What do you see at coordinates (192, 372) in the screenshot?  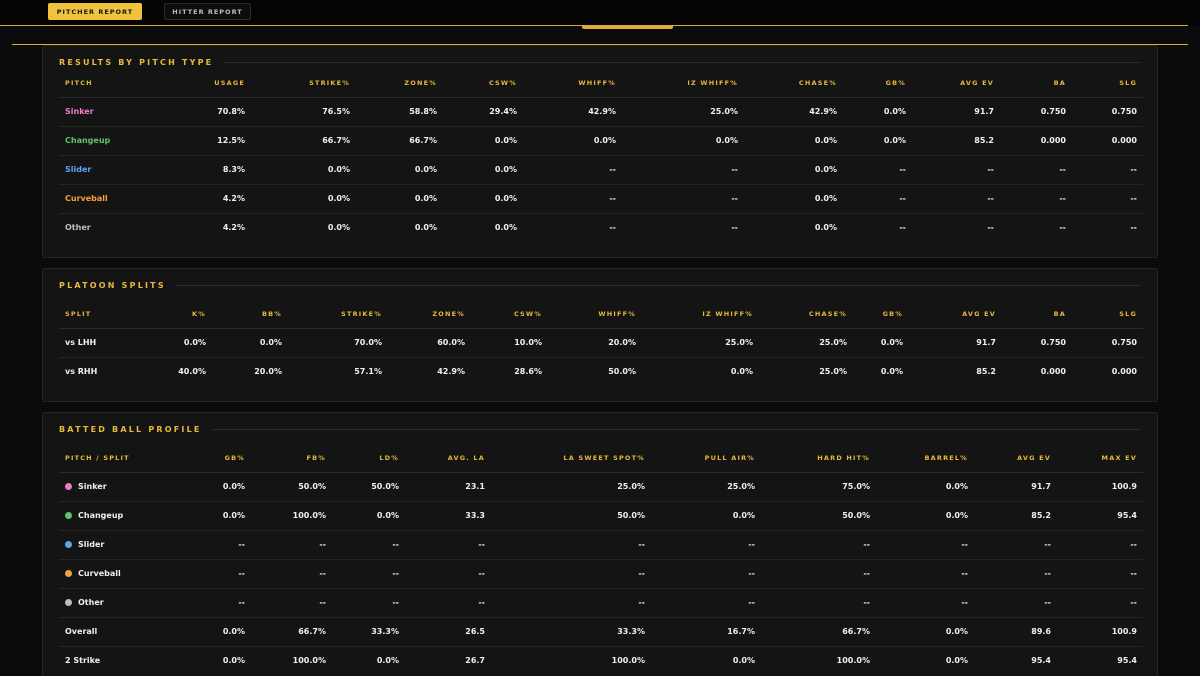 I see `table-cell: 40.0%` at bounding box center [192, 372].